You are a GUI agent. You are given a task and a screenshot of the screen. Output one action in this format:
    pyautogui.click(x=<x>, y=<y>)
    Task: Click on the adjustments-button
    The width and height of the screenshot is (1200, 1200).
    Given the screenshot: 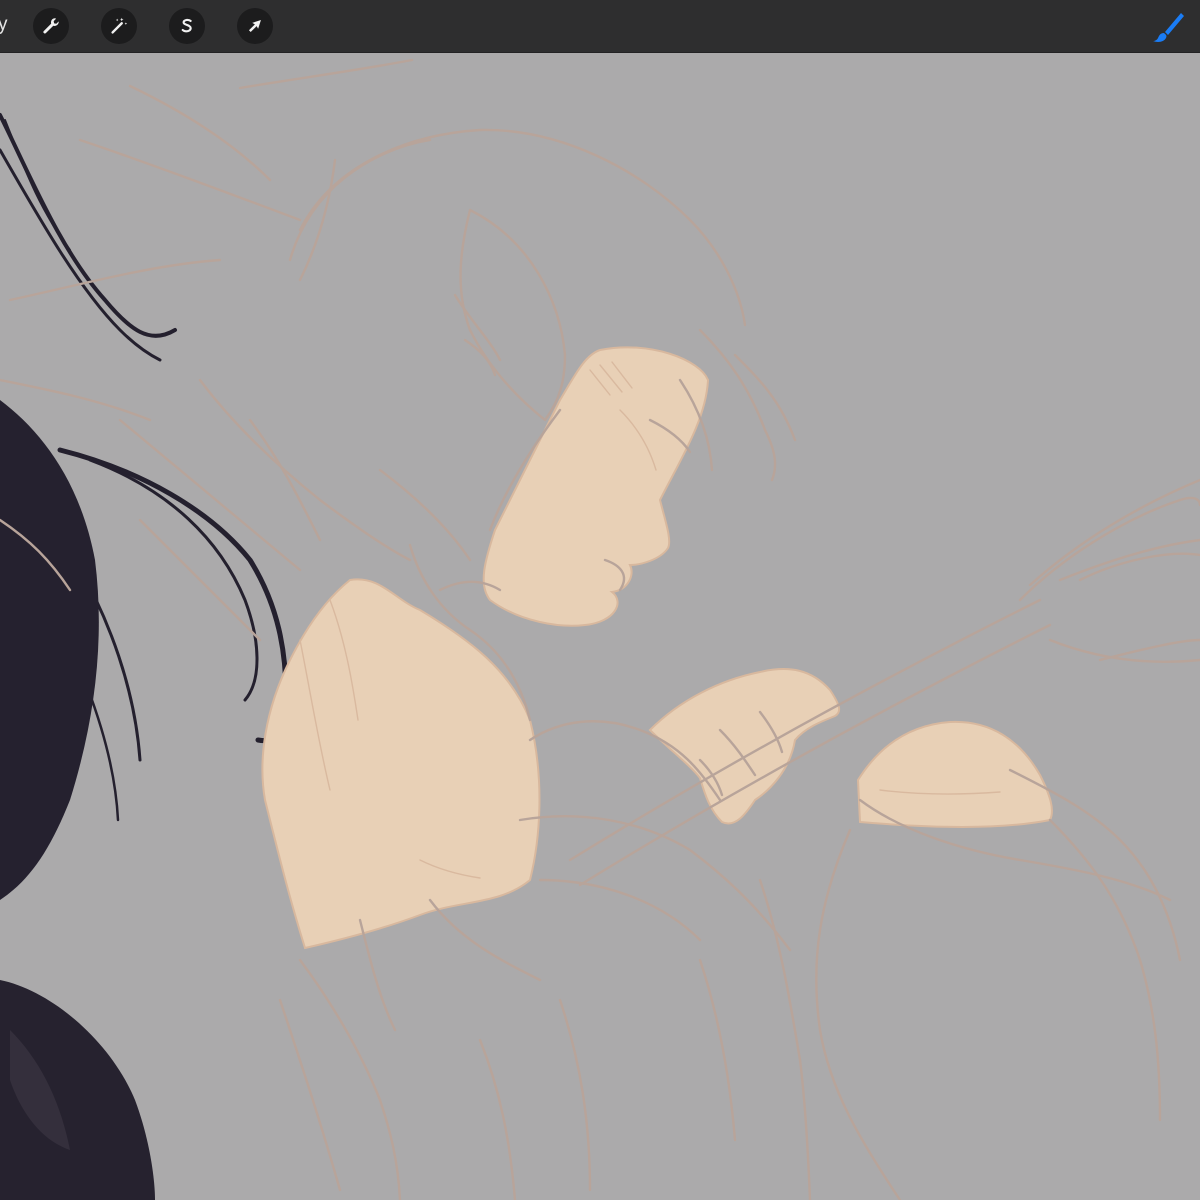 What is the action you would take?
    pyautogui.click(x=119, y=26)
    